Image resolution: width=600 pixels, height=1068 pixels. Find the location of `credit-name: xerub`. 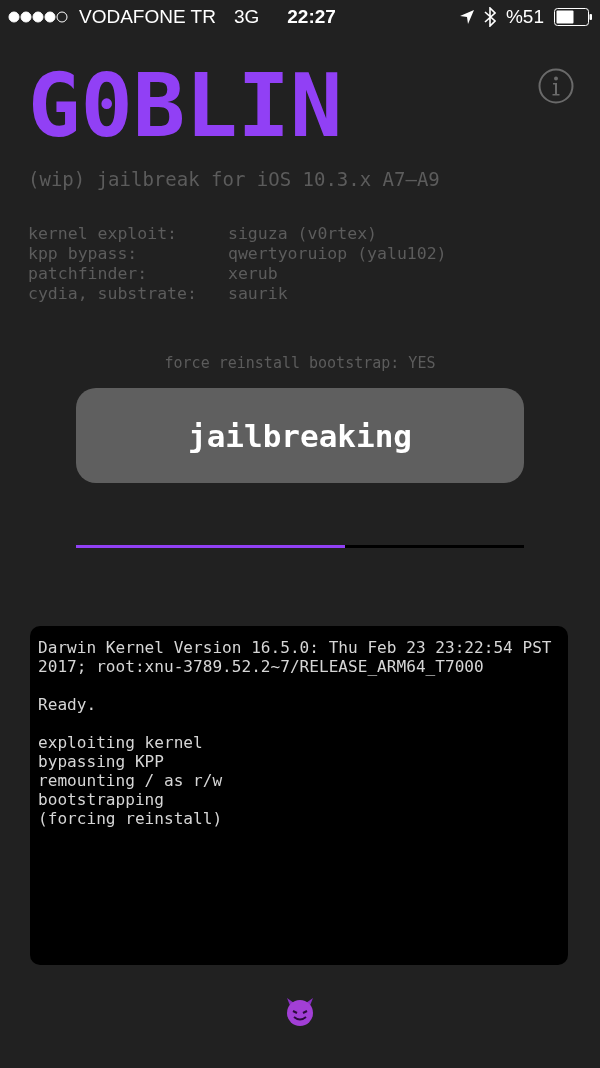

credit-name: xerub is located at coordinates (253, 274).